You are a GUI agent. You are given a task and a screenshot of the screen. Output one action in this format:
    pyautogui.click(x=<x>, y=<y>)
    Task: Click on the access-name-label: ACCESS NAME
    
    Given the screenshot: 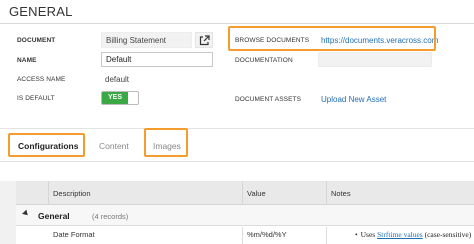 What is the action you would take?
    pyautogui.click(x=41, y=79)
    